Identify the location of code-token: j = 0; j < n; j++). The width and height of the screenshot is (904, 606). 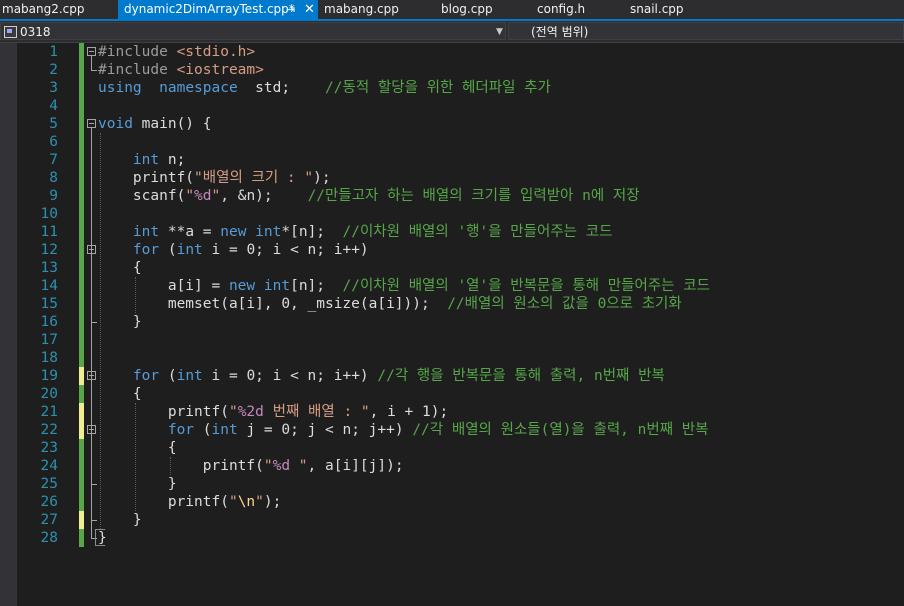
(325, 430).